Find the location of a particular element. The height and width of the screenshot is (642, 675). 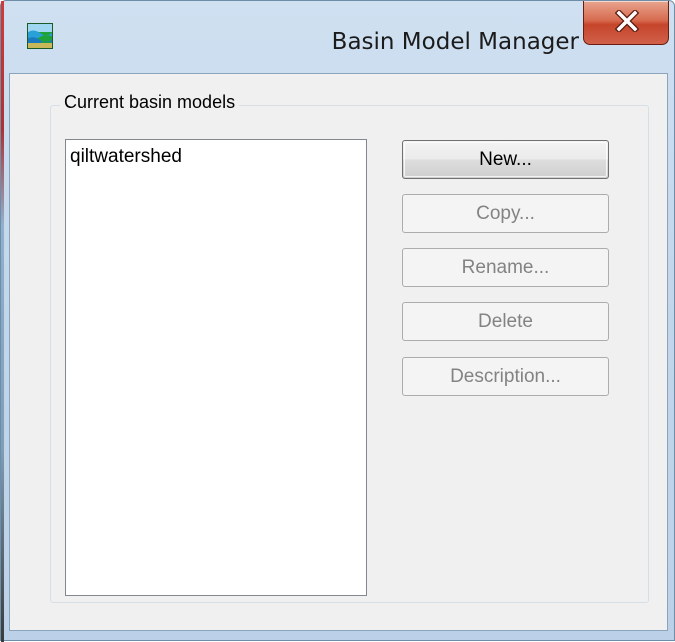

list-item: qiltwatershed is located at coordinates (126, 157).